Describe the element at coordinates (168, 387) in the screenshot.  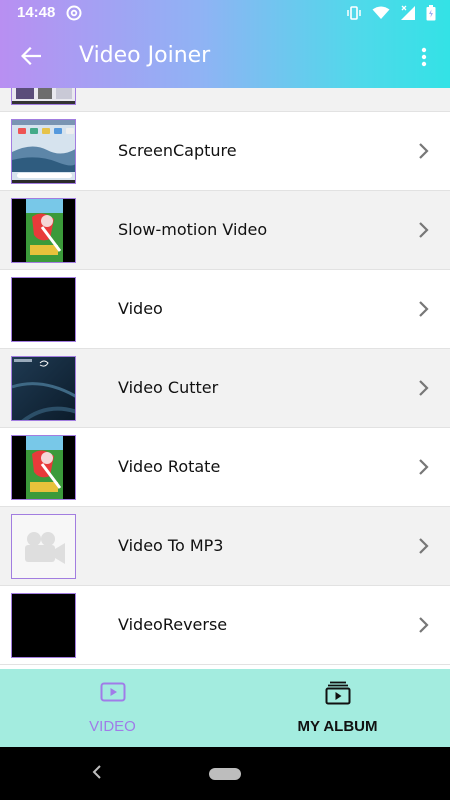
I see `list-item-label: Video Cutter` at that location.